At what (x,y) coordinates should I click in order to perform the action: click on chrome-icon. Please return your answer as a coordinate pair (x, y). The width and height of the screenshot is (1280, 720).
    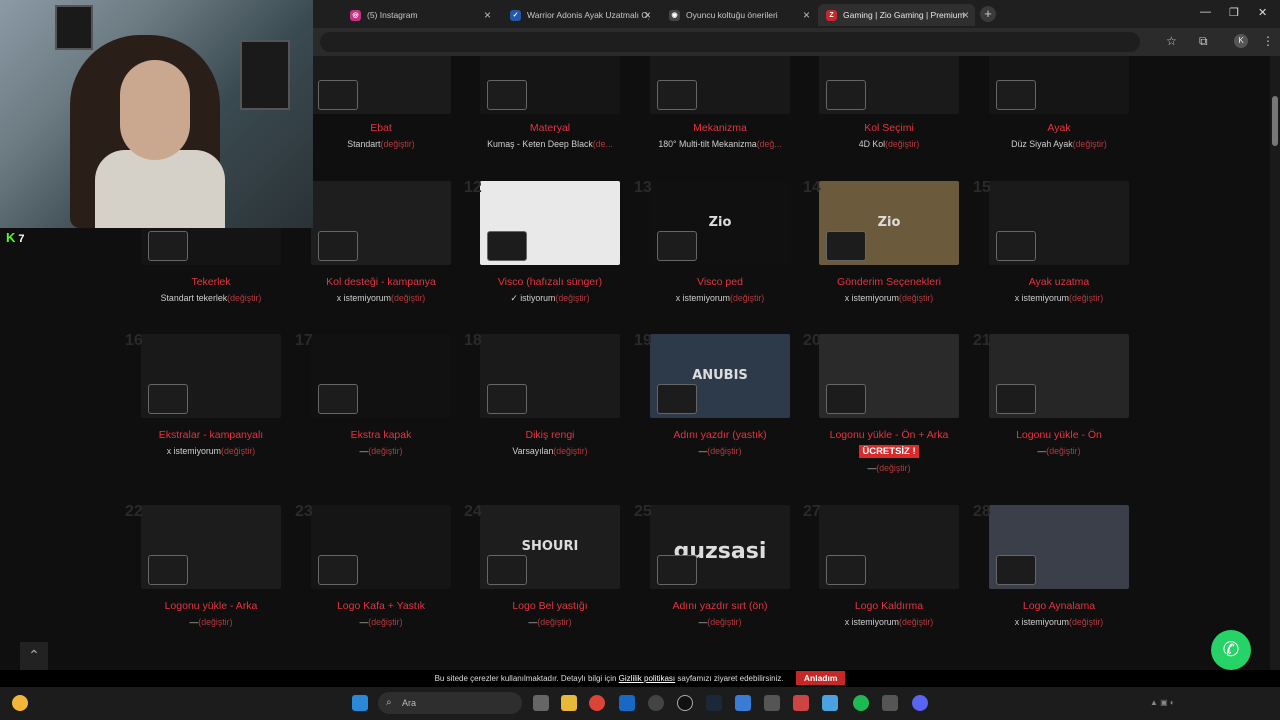
    Looking at the image, I should click on (597, 703).